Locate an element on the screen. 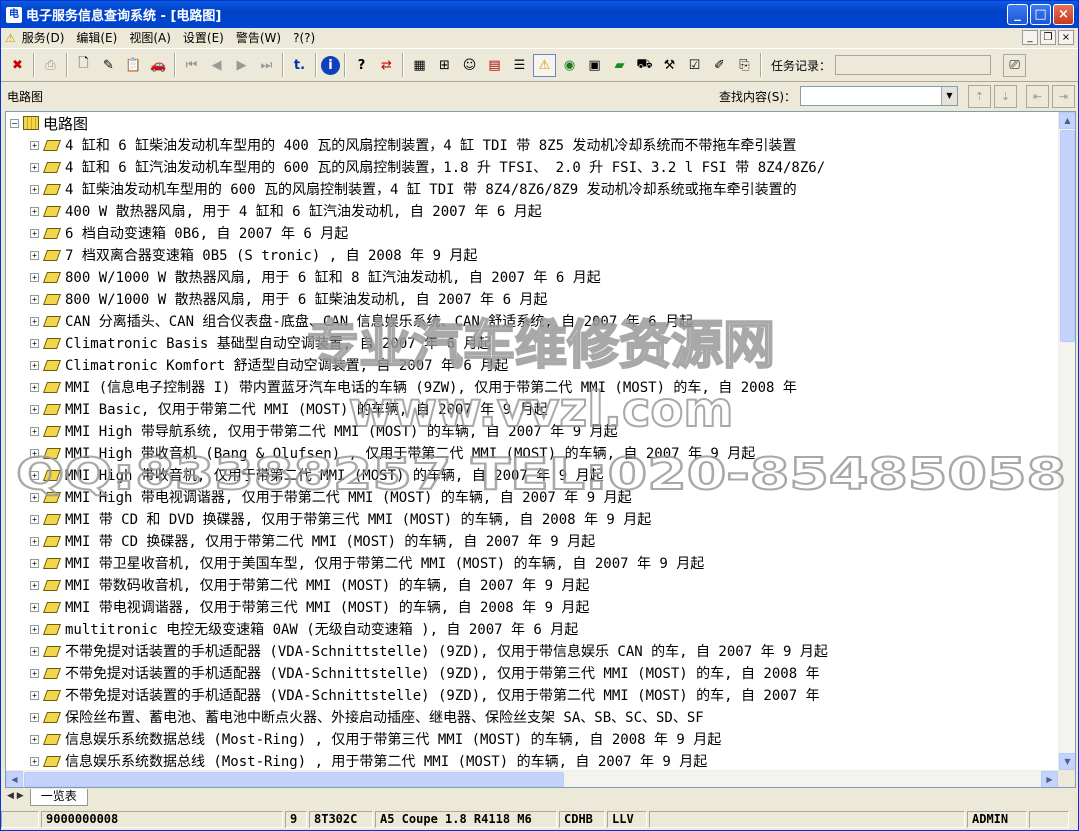  document-list-icon: ☰ is located at coordinates (519, 65).